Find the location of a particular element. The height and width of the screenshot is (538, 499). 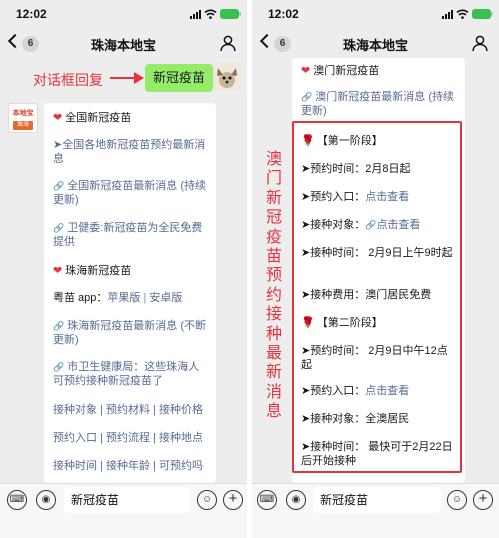

list-item: 🔗 卫健委:新冠疫苗为全民免费提供 is located at coordinates (130, 235).